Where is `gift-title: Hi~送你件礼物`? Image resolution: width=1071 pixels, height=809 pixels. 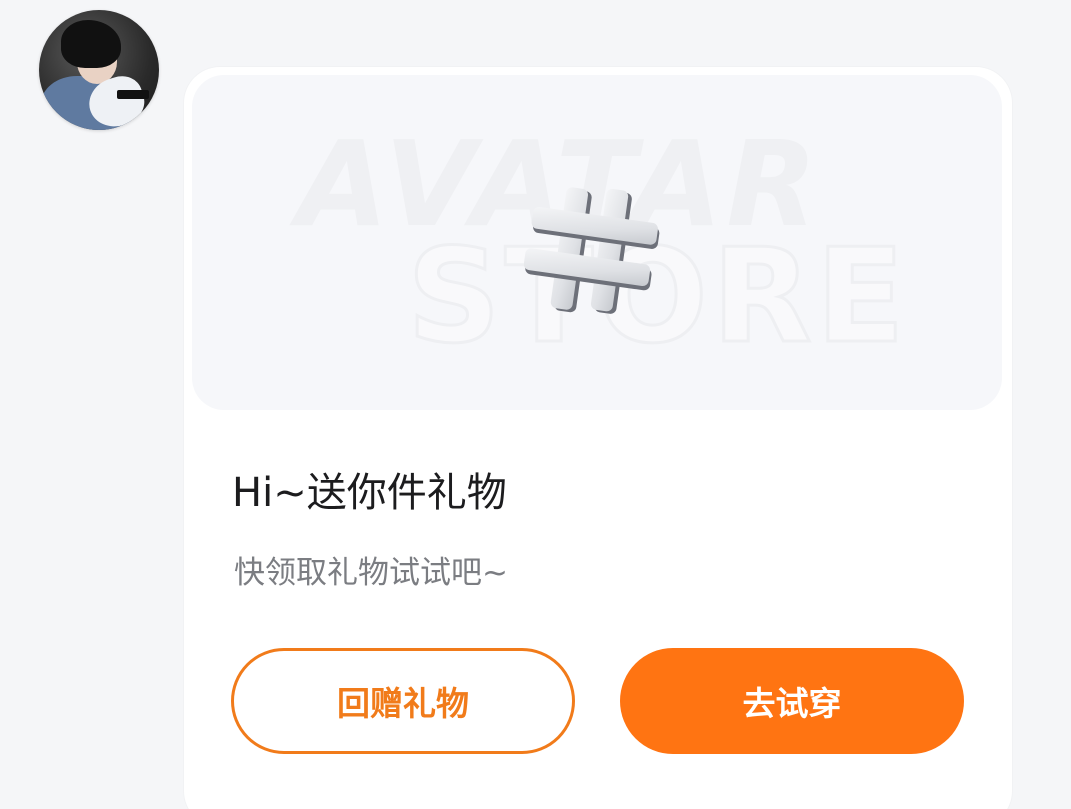
gift-title: Hi~送你件礼物 is located at coordinates (369, 493).